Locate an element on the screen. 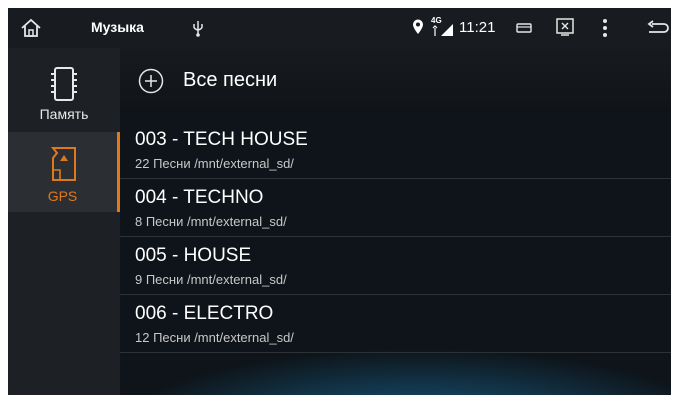 The image size is (679, 403). all-songs-button: Все песни is located at coordinates (395, 80).